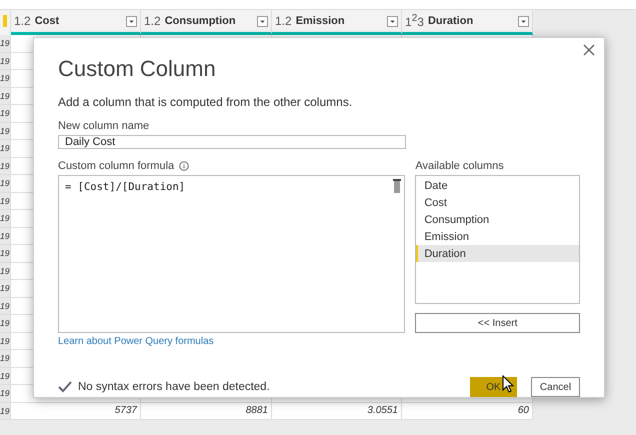 Image resolution: width=636 pixels, height=435 pixels. I want to click on table-cell: 8881, so click(206, 411).